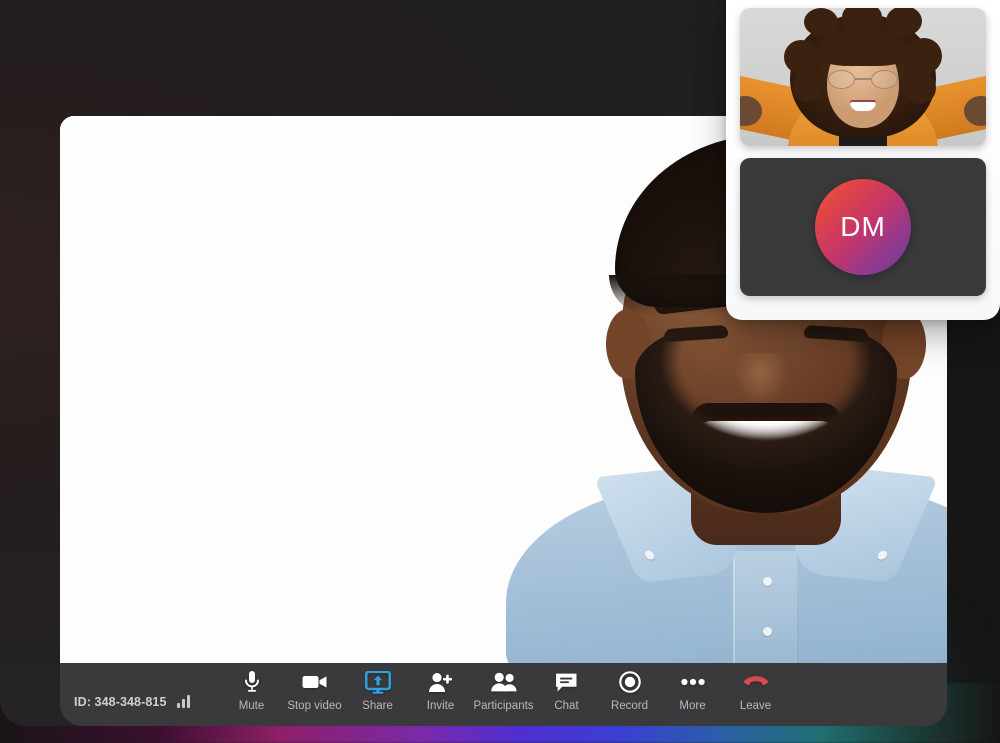 This screenshot has height=743, width=1000. I want to click on participant-thumbnail-avatar: DM, so click(863, 227).